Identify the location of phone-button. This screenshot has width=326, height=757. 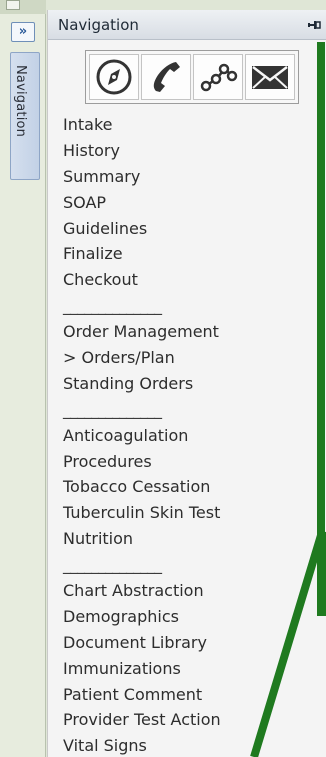
(166, 77).